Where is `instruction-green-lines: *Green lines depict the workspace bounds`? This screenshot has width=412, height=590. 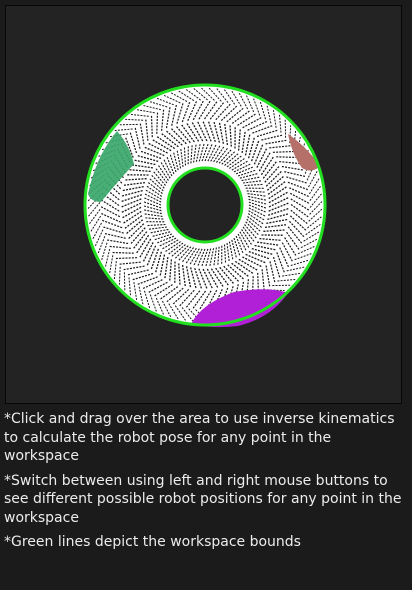 instruction-green-lines: *Green lines depict the workspace bounds is located at coordinates (152, 542).